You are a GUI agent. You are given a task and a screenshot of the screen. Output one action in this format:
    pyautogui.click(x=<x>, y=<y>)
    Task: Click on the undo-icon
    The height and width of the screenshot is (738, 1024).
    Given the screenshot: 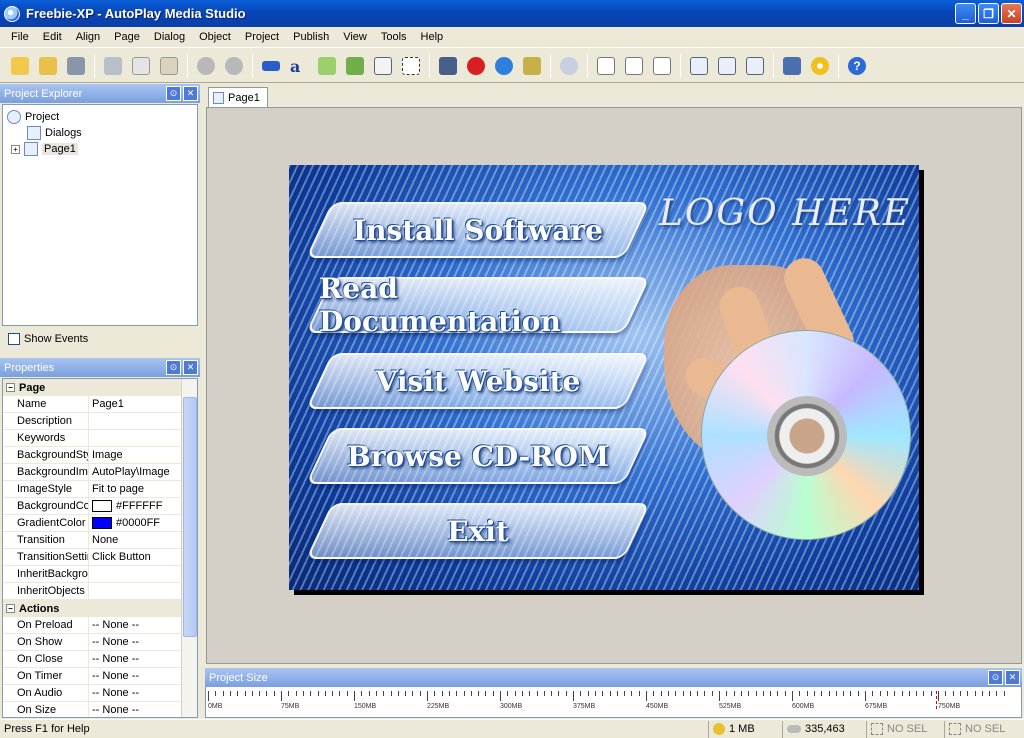 What is the action you would take?
    pyautogui.click(x=206, y=66)
    